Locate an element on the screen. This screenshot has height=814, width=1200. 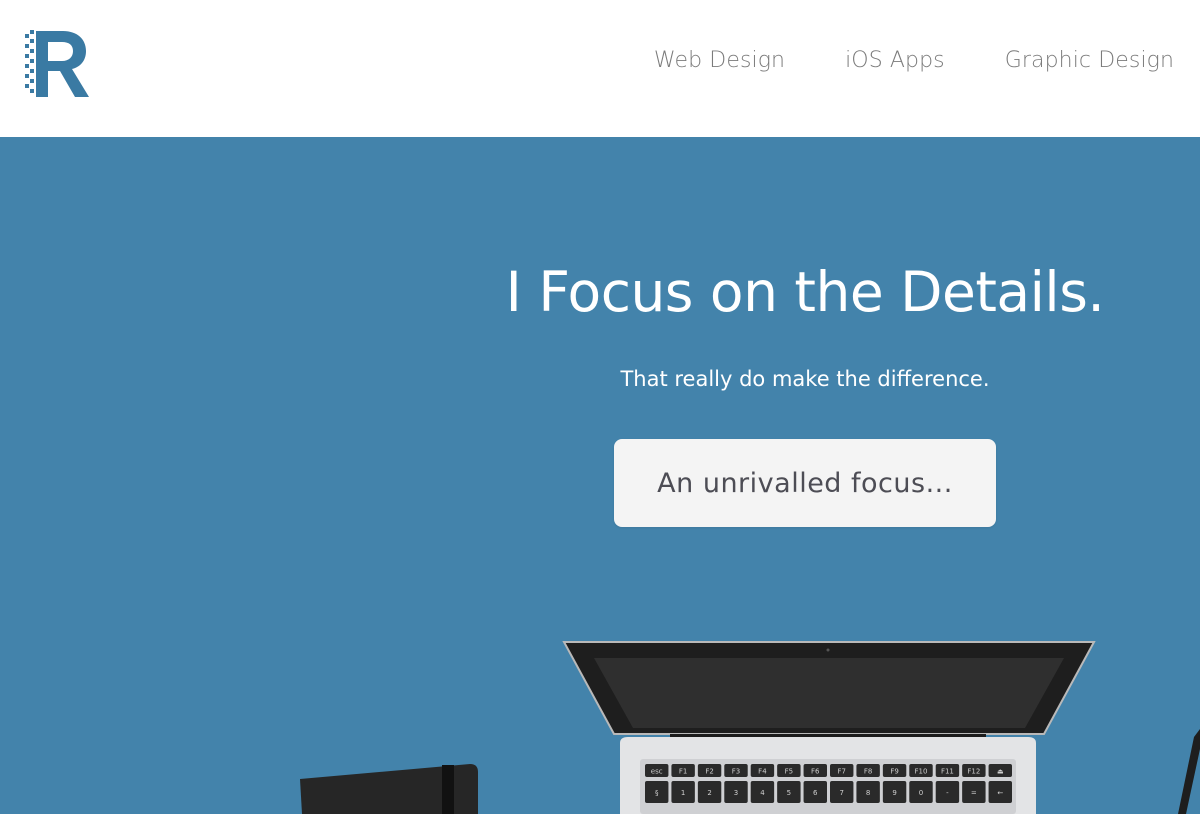
keyboard-key-label: 9 is located at coordinates (894, 793).